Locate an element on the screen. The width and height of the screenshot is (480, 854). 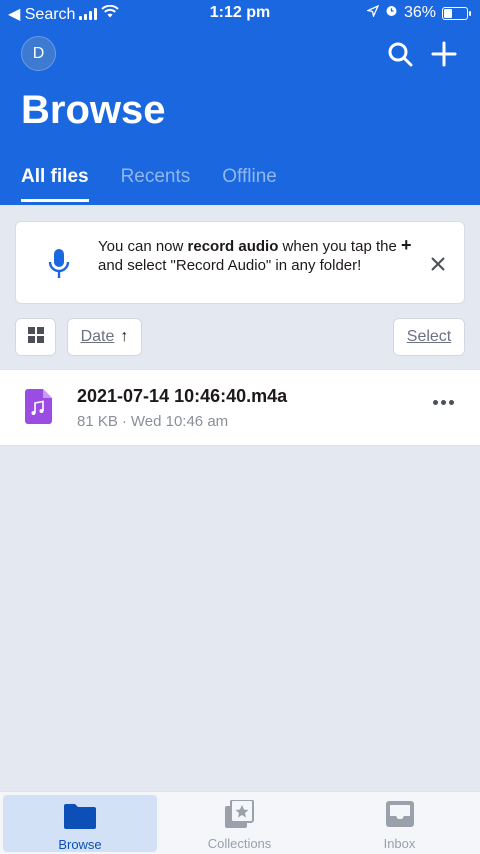
tab-all-files: All files is located at coordinates (55, 184).